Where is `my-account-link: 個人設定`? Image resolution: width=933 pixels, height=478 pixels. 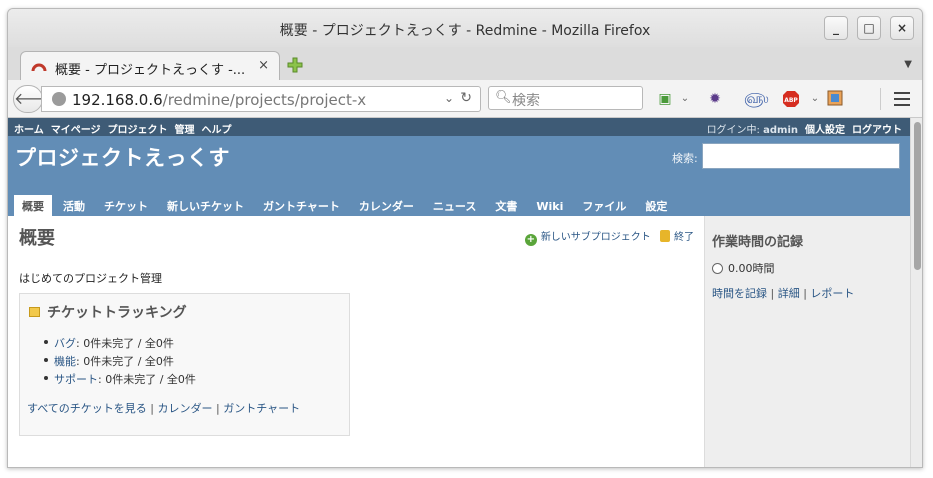
my-account-link: 個人設定 is located at coordinates (825, 130).